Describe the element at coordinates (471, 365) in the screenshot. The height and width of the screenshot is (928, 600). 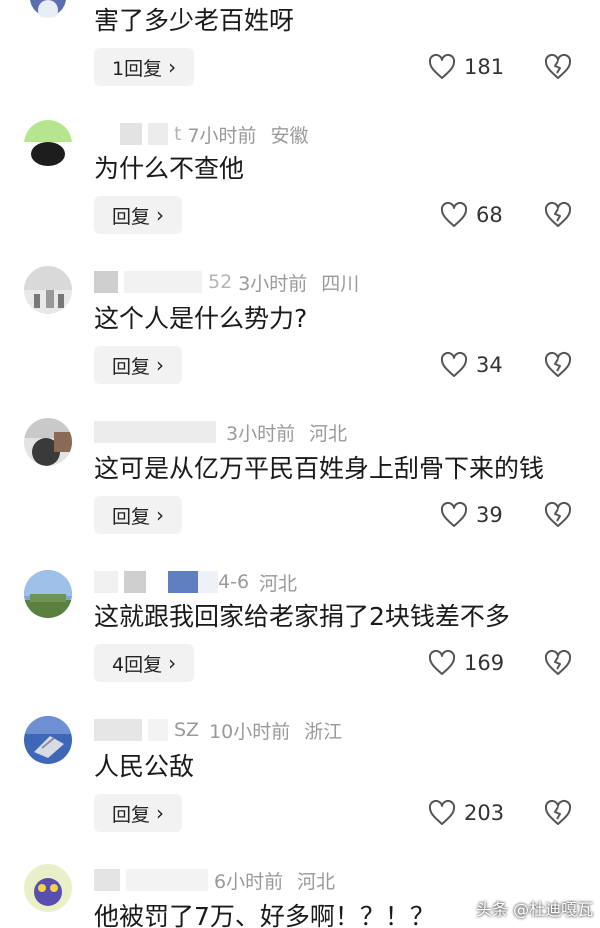
I see `like-button: 34` at that location.